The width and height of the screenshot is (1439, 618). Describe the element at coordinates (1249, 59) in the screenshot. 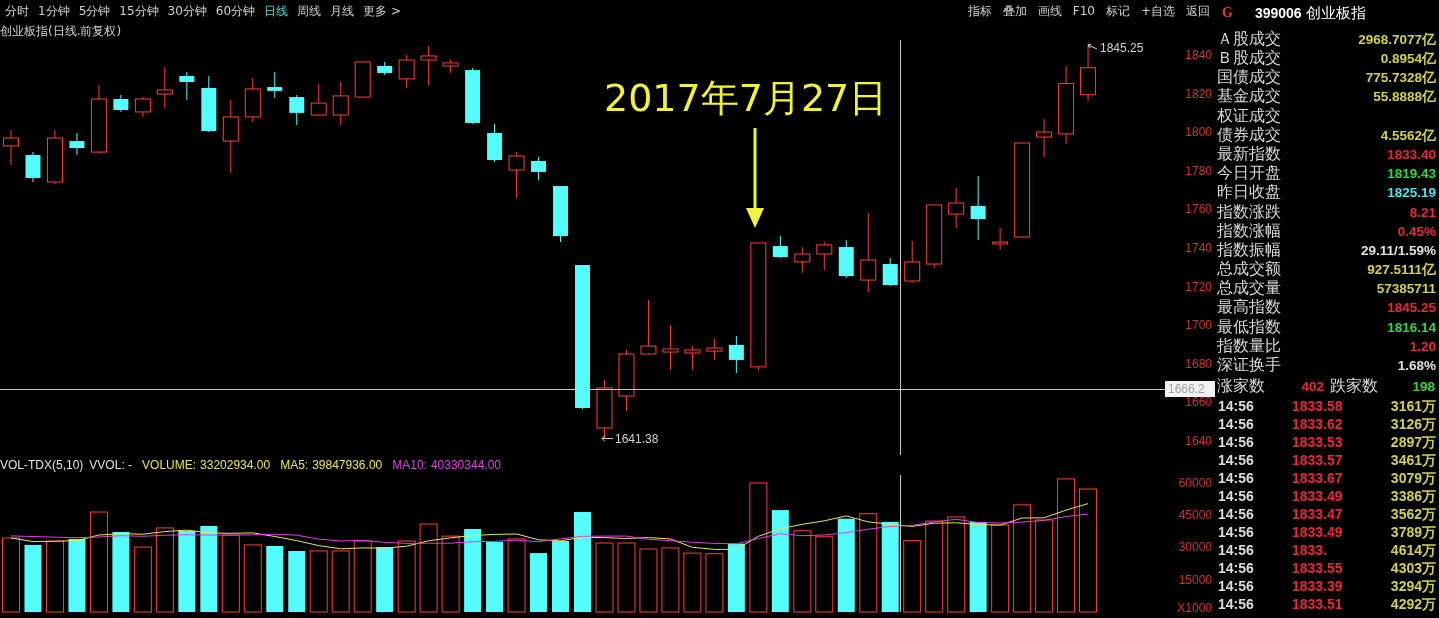

I see `quote-label: Ｂ股成交` at that location.